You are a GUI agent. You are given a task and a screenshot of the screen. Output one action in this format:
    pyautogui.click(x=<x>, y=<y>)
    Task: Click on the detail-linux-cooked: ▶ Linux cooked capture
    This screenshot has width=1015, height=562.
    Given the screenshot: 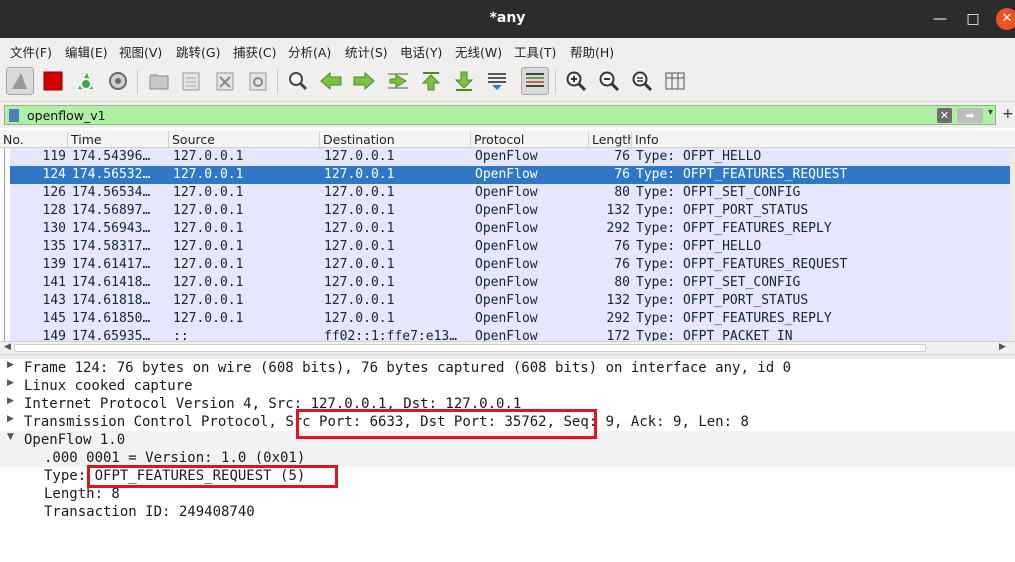 What is the action you would take?
    pyautogui.click(x=507, y=386)
    